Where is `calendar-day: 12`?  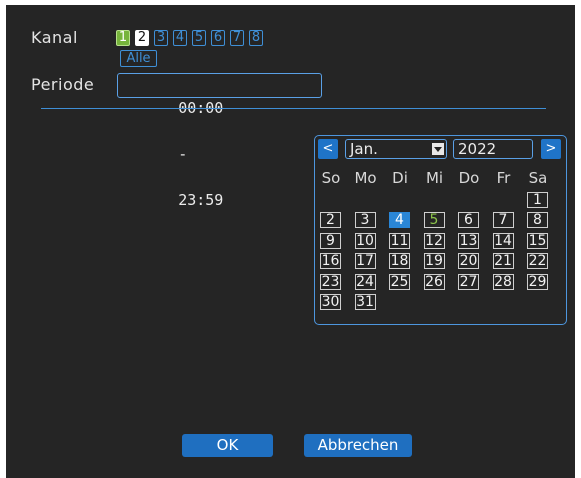 calendar-day: 12 is located at coordinates (434, 241).